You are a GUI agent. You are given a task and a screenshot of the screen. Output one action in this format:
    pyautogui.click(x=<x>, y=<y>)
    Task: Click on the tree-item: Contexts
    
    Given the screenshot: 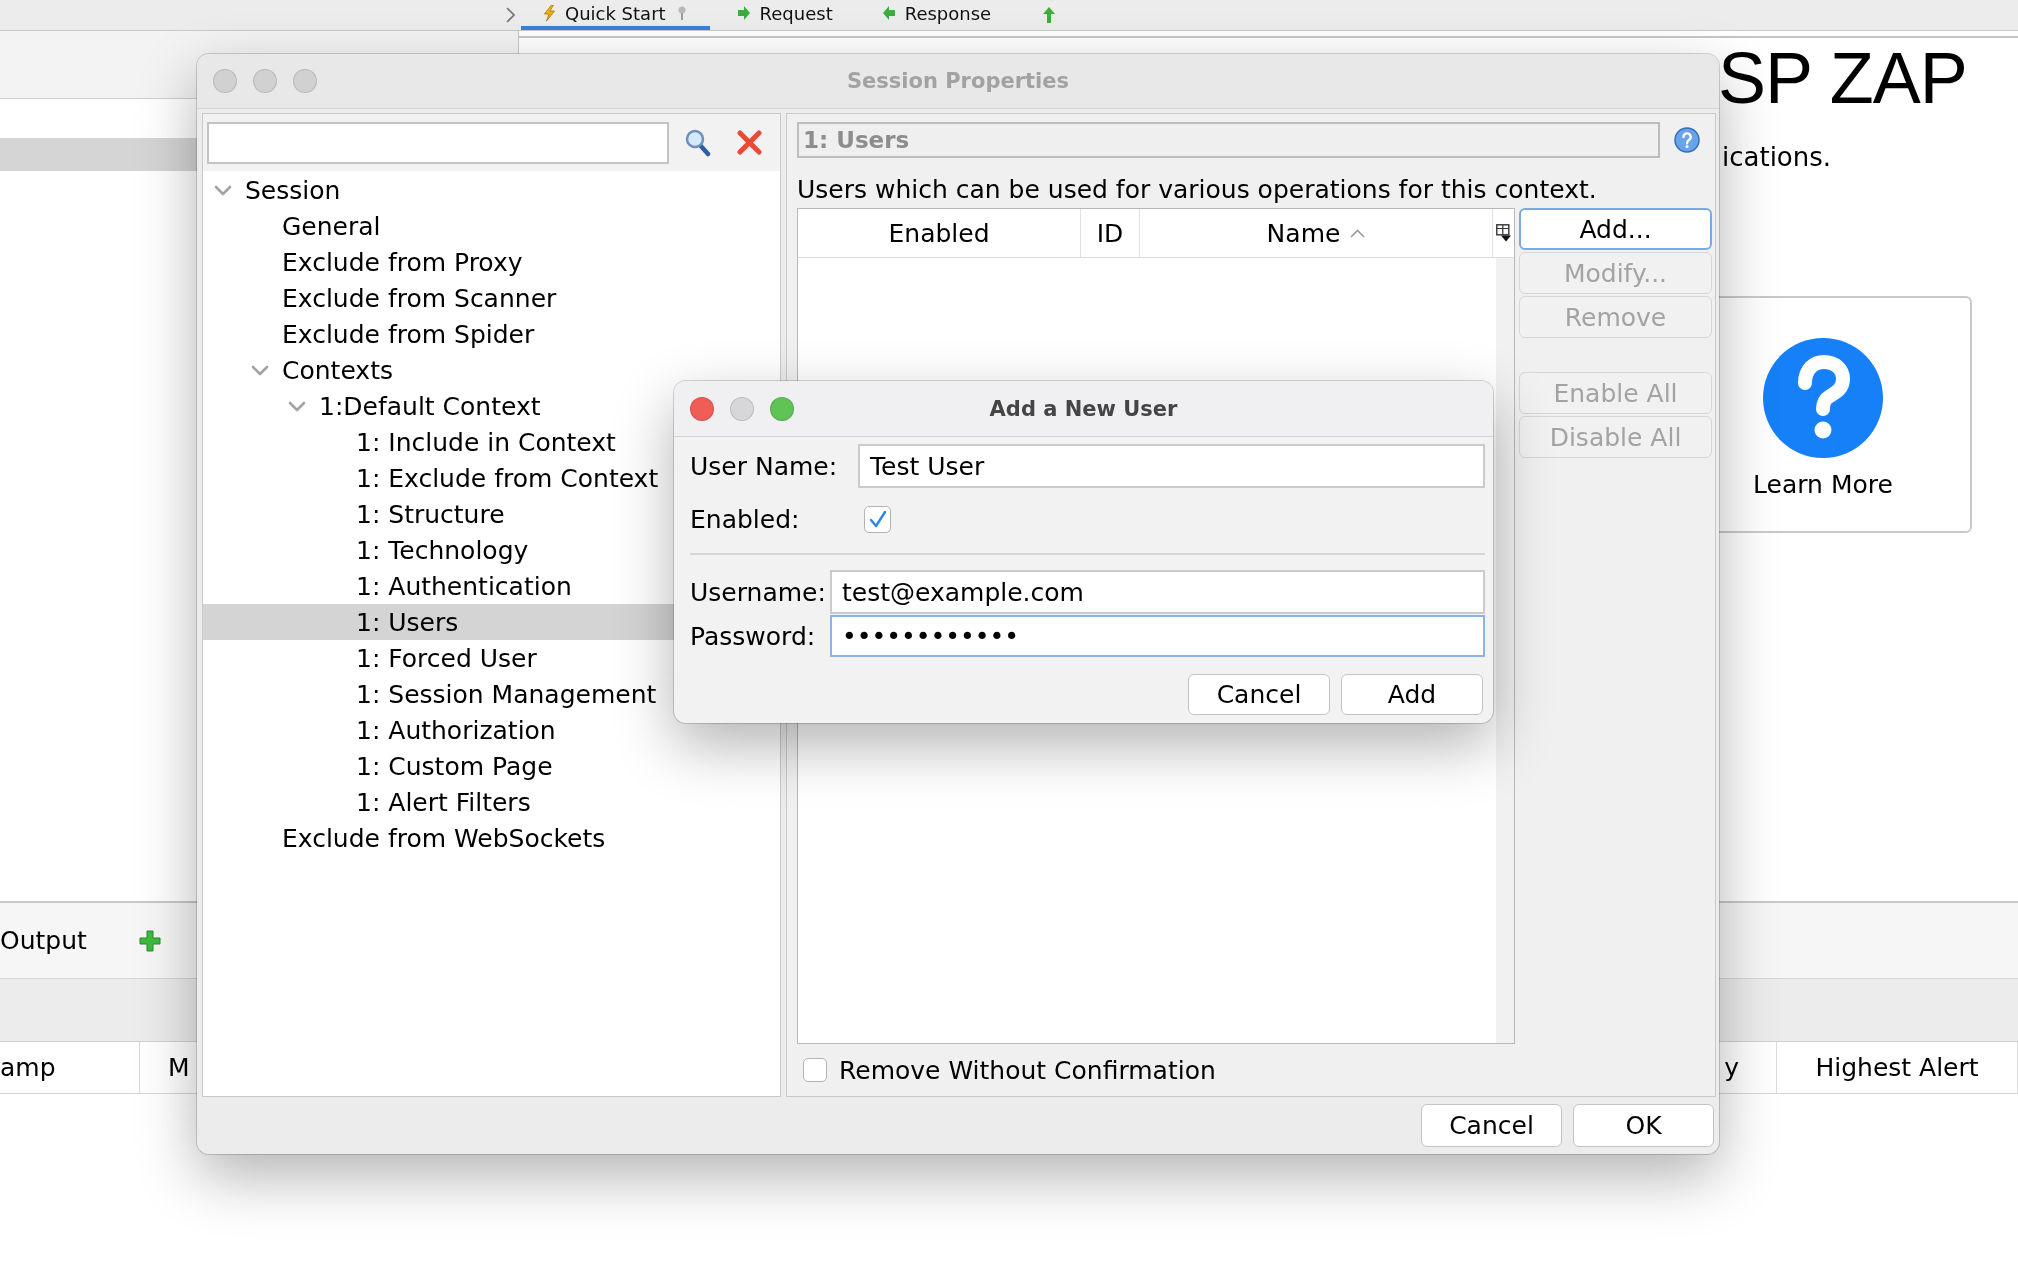 What is the action you would take?
    pyautogui.click(x=491, y=370)
    